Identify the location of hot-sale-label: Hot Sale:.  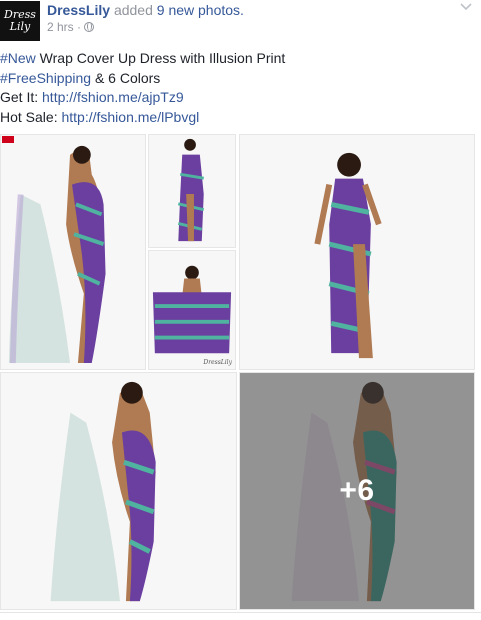
(31, 116).